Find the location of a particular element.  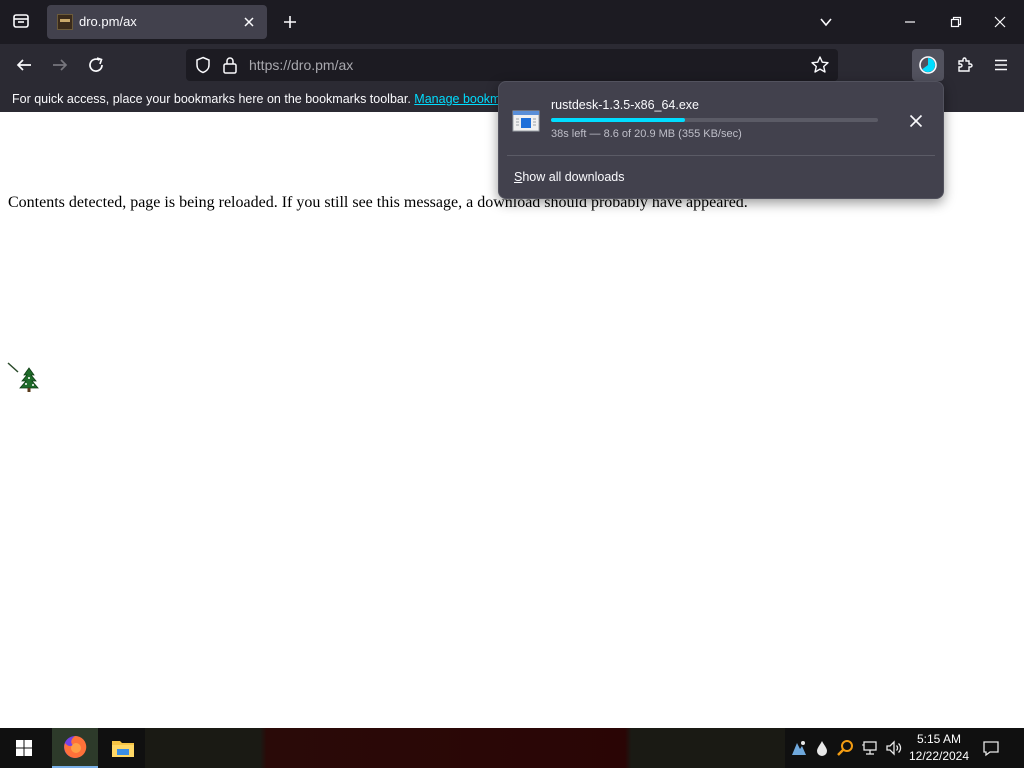

app-menu-button is located at coordinates (1001, 65).